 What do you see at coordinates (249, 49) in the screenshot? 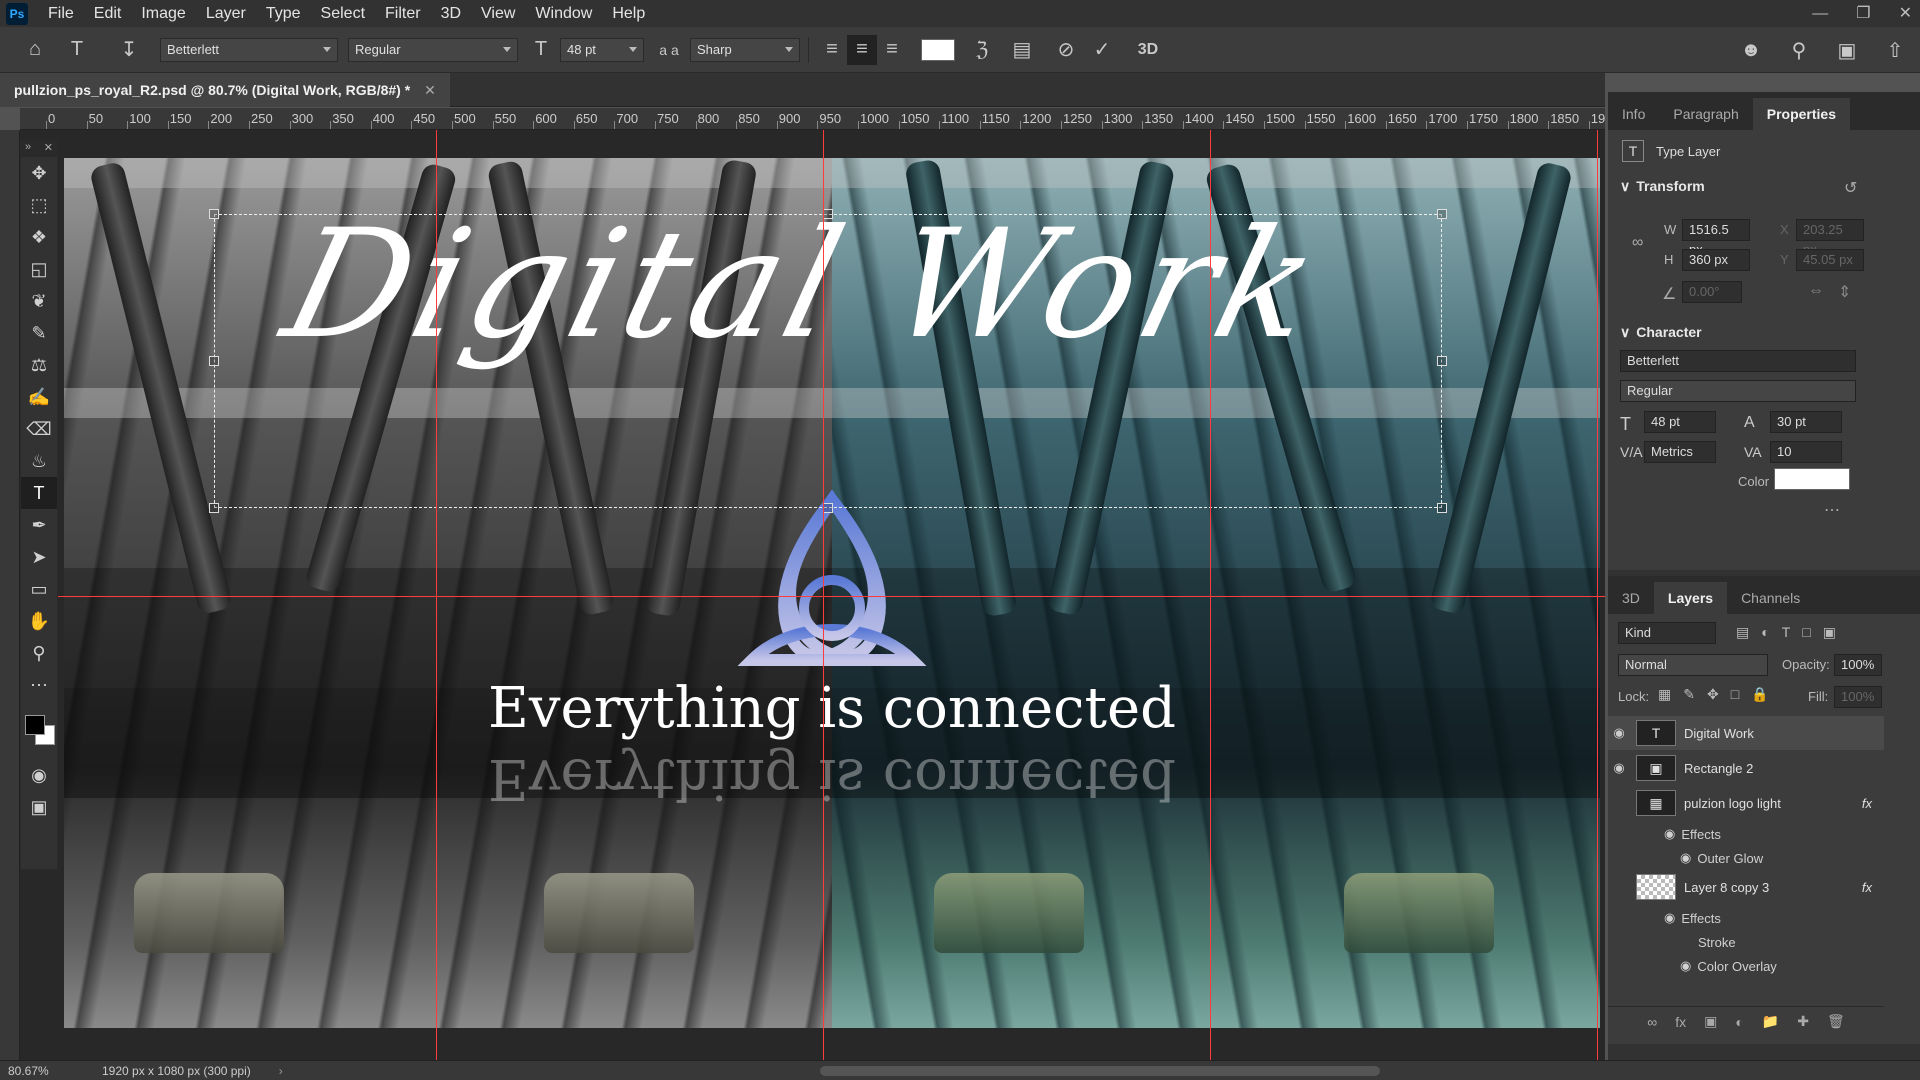
I see `font-family-select: Betterlett` at bounding box center [249, 49].